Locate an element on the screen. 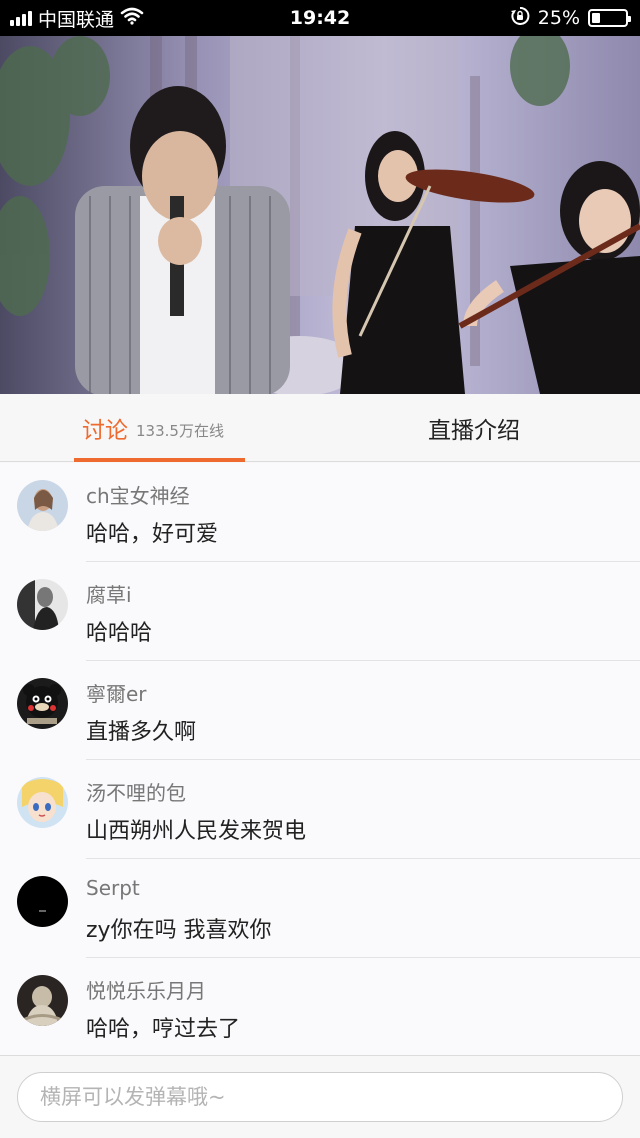 Image resolution: width=640 pixels, height=1138 pixels. comment-text: 哈哈，好可爱 is located at coordinates (152, 534).